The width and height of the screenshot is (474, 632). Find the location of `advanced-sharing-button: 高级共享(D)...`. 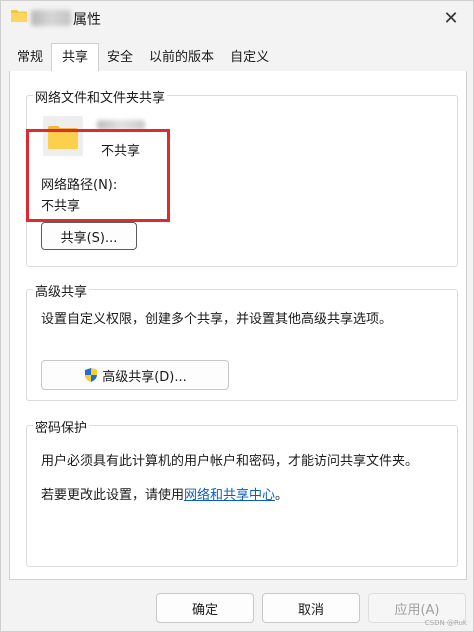

advanced-sharing-button: 高级共享(D)... is located at coordinates (135, 375).